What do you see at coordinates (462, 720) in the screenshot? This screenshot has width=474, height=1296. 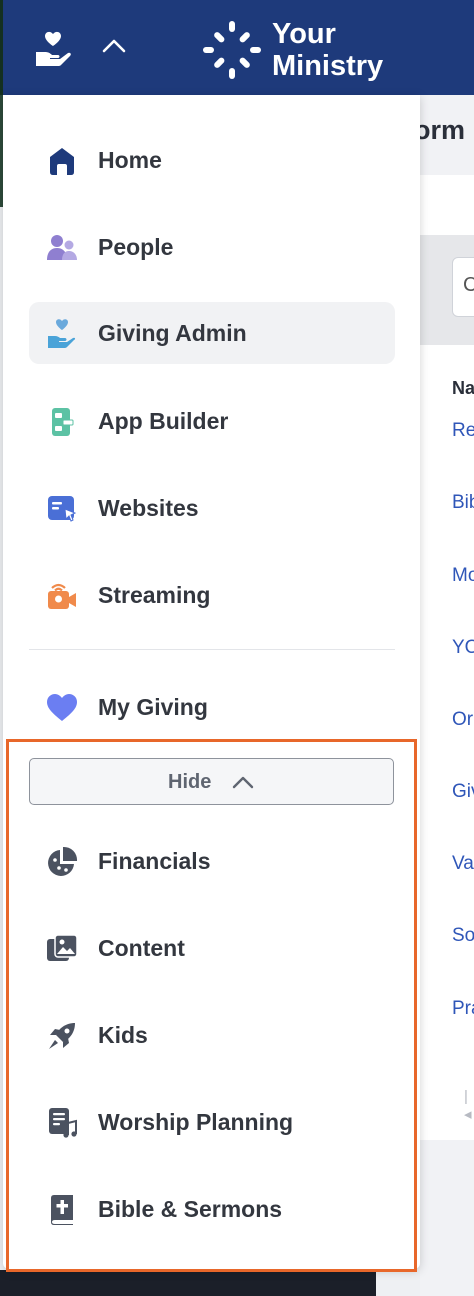 I see `table-row: Or` at bounding box center [462, 720].